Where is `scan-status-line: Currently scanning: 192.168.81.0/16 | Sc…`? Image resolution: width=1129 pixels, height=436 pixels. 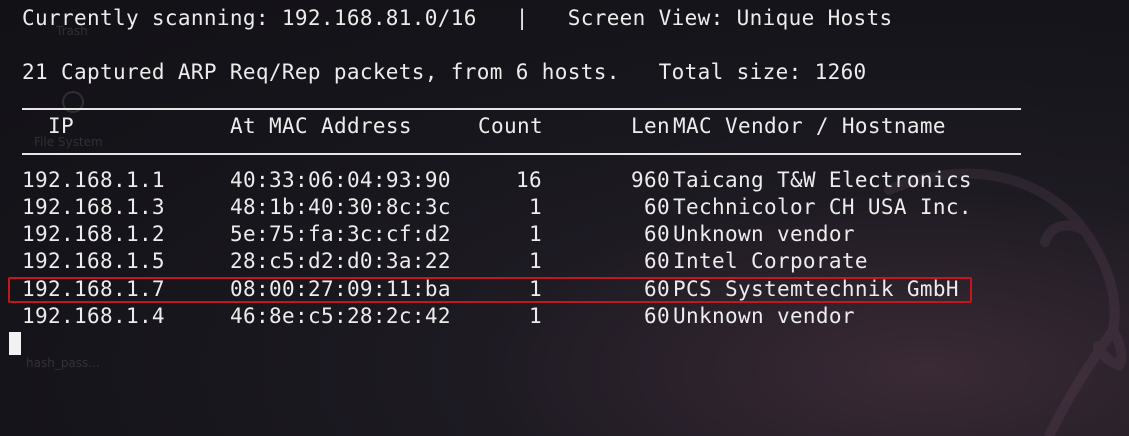
scan-status-line: Currently scanning: 192.168.81.0/16 | Sc… is located at coordinates (457, 18).